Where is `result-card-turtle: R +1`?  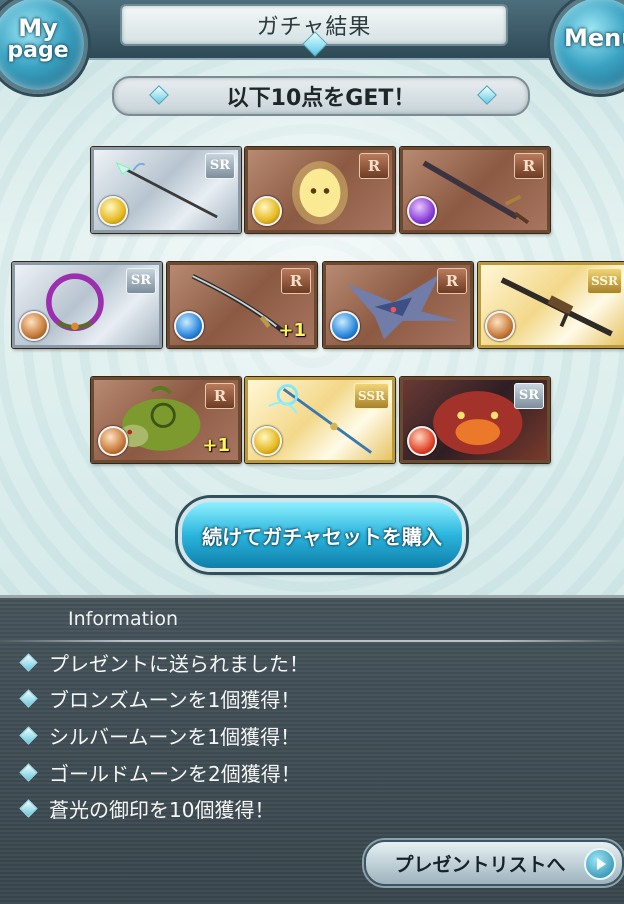
result-card-turtle: R +1 is located at coordinates (166, 420).